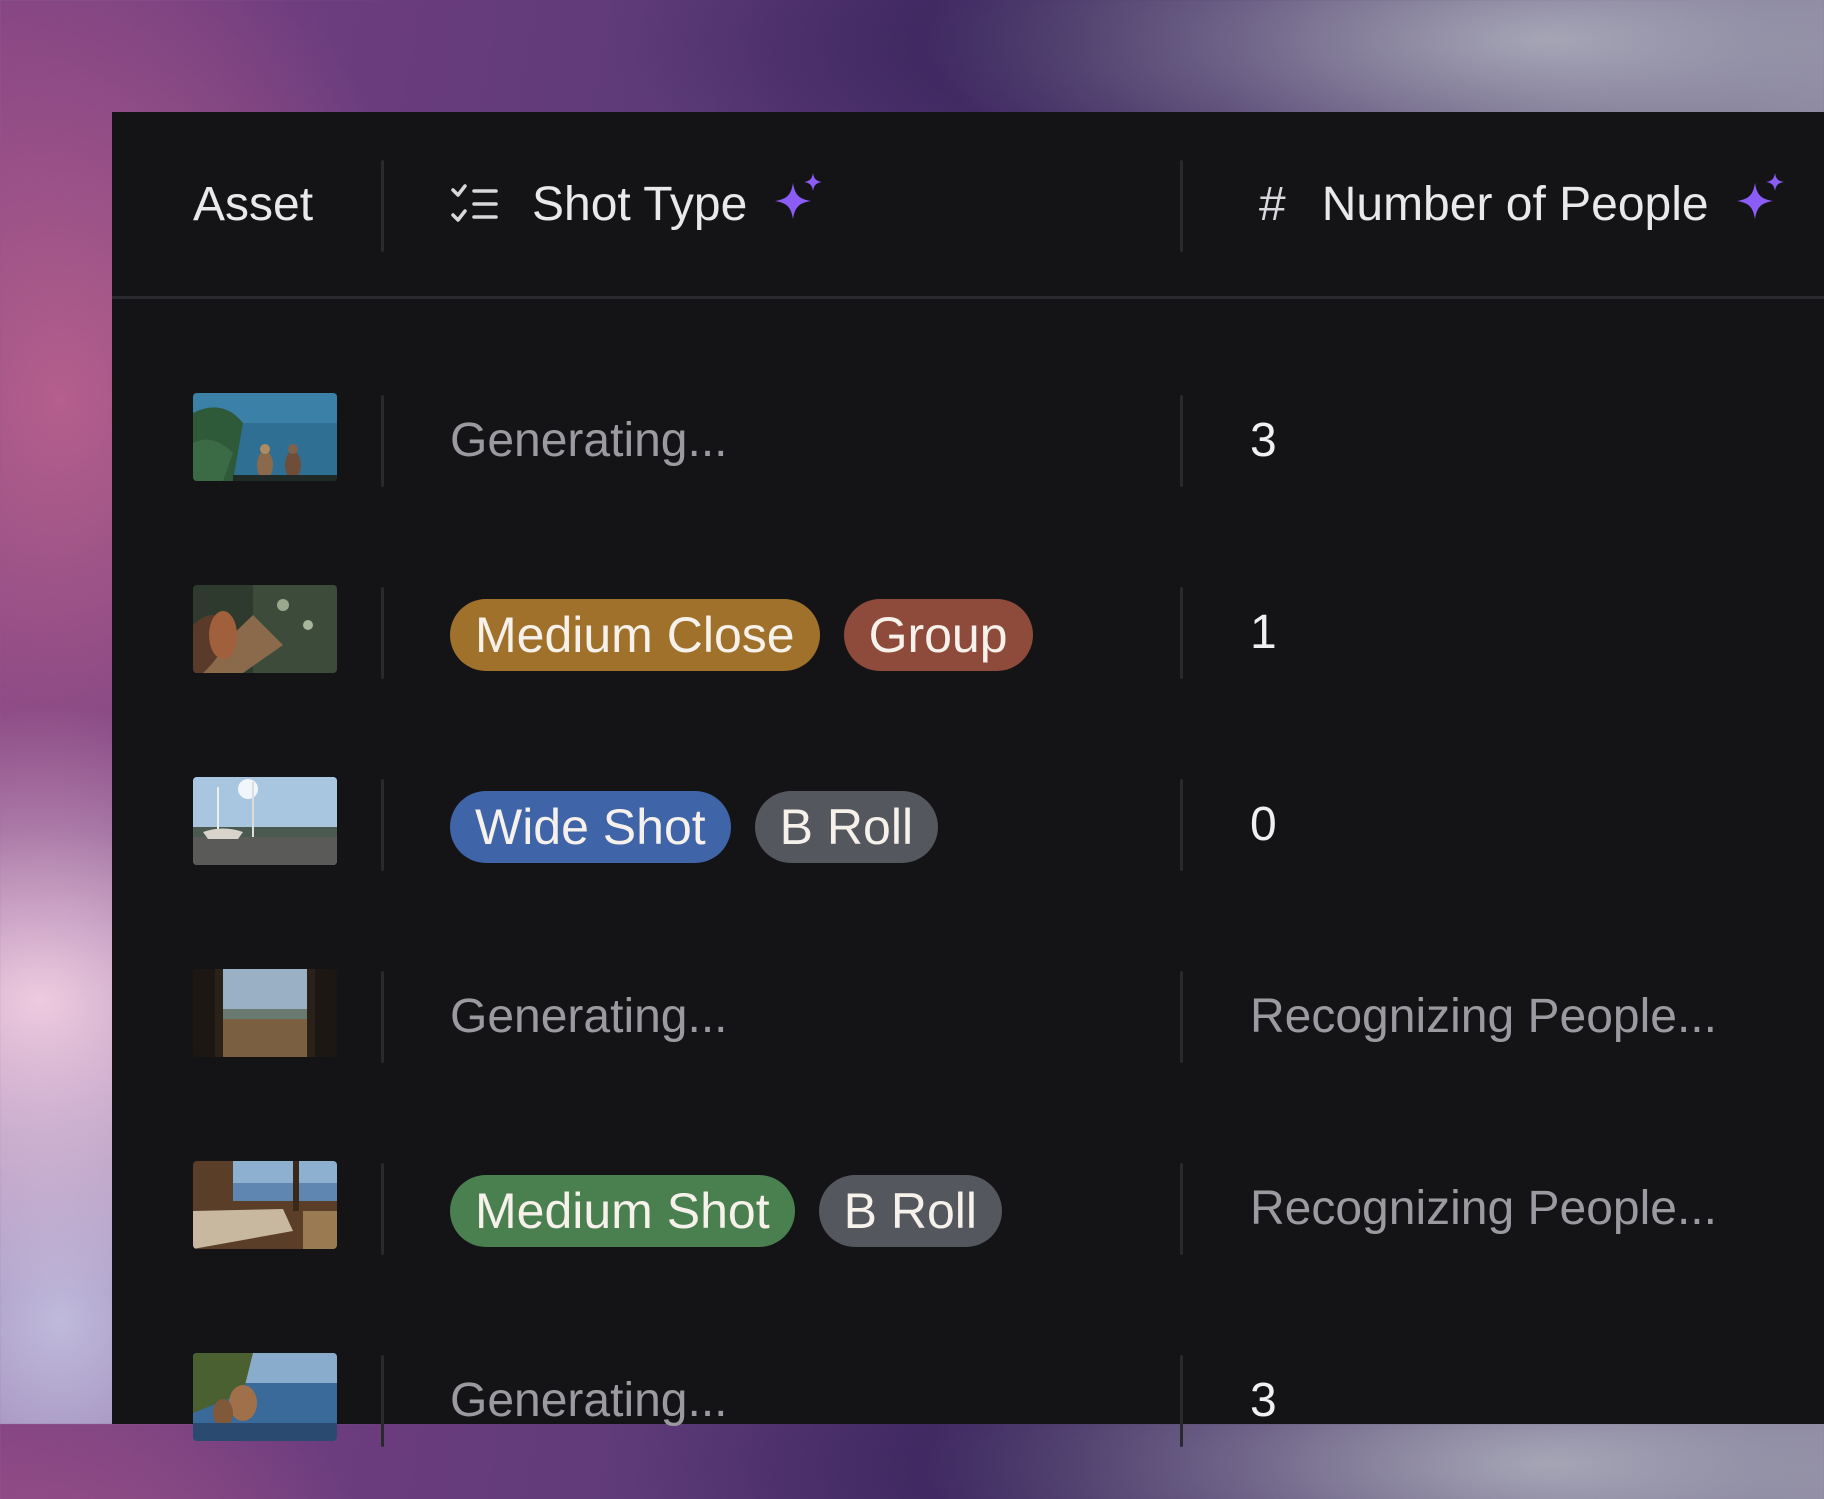  I want to click on column-header-number-of-people-label: Number of People, so click(1515, 204).